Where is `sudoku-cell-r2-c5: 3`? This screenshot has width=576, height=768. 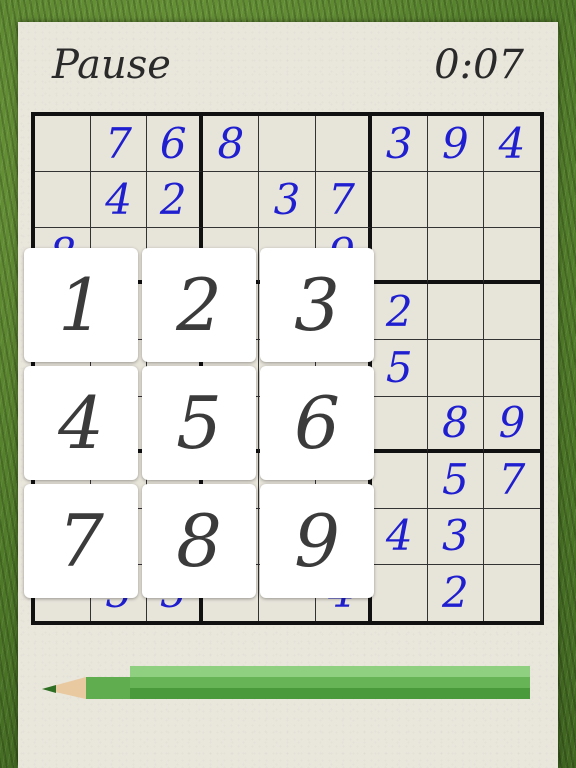 sudoku-cell-r2-c5: 3 is located at coordinates (287, 200).